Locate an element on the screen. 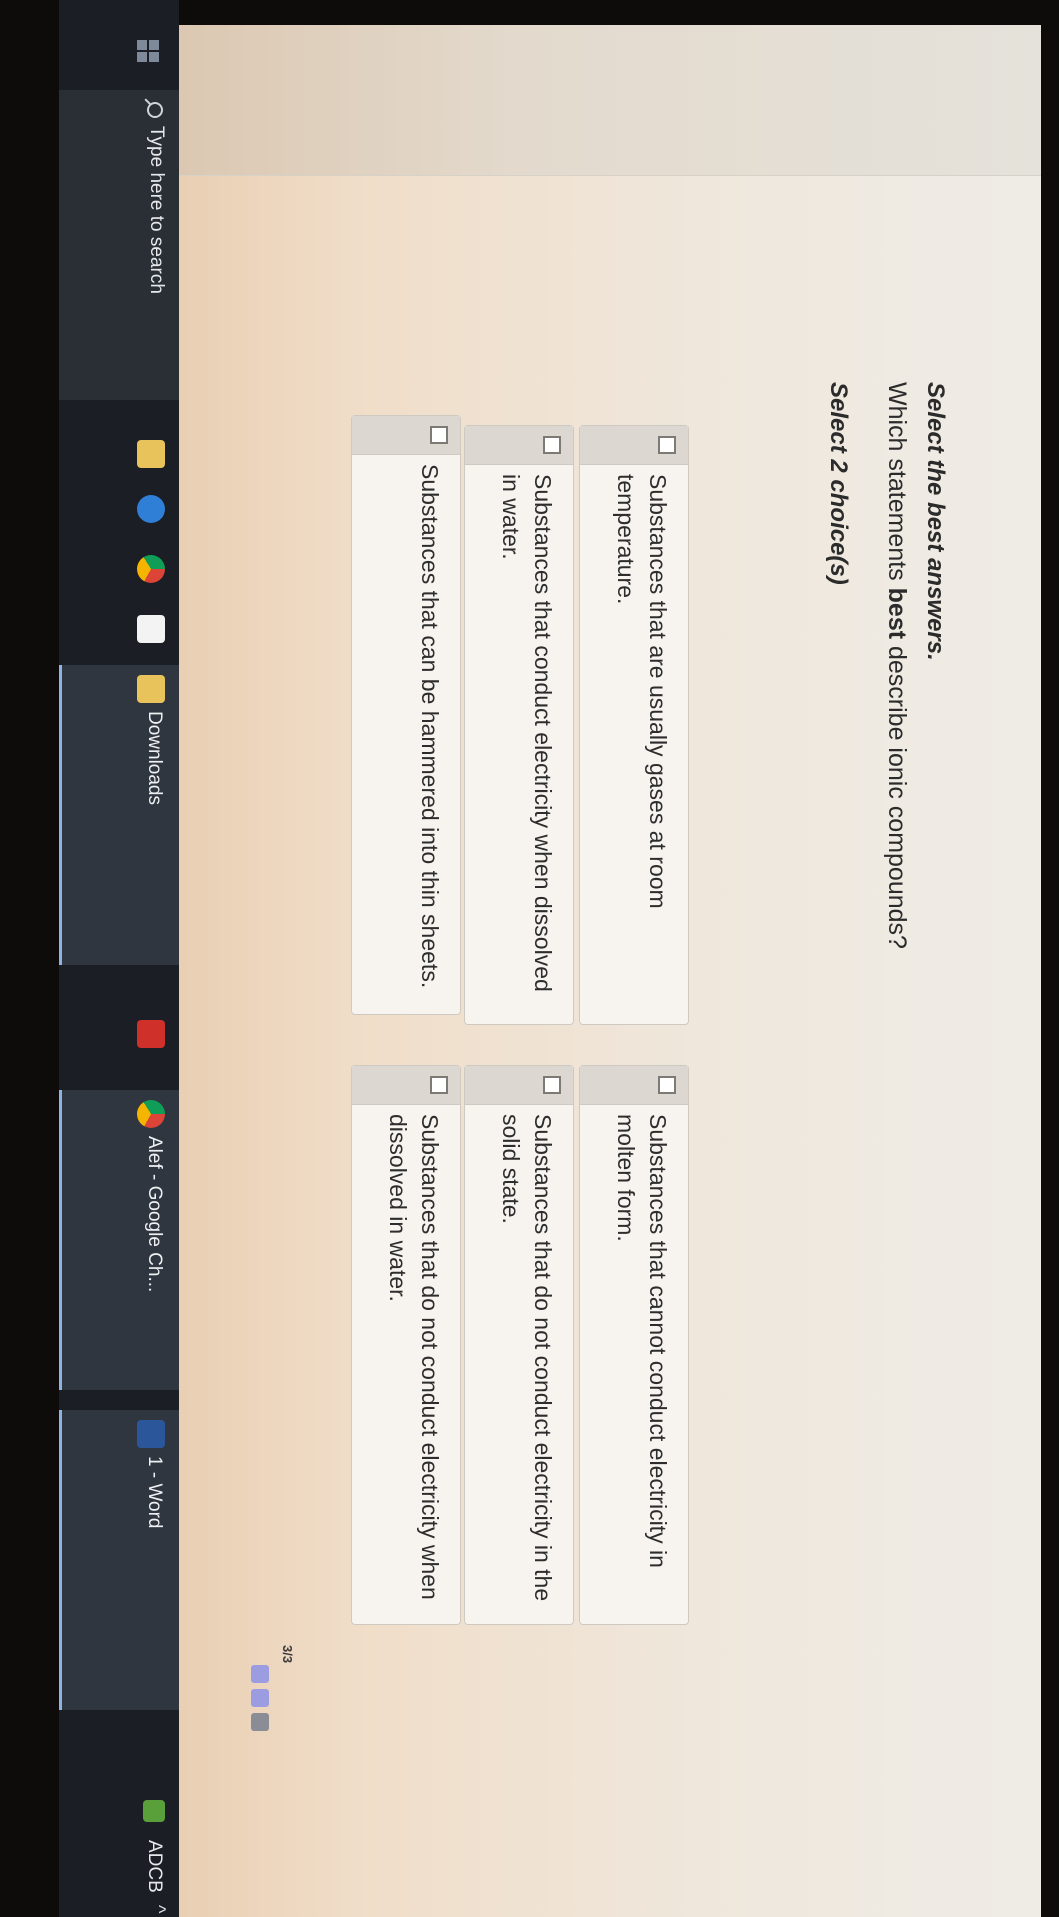 This screenshot has height=1917, width=1059. taskbar-app-downloads: Downloads is located at coordinates (119, 815).